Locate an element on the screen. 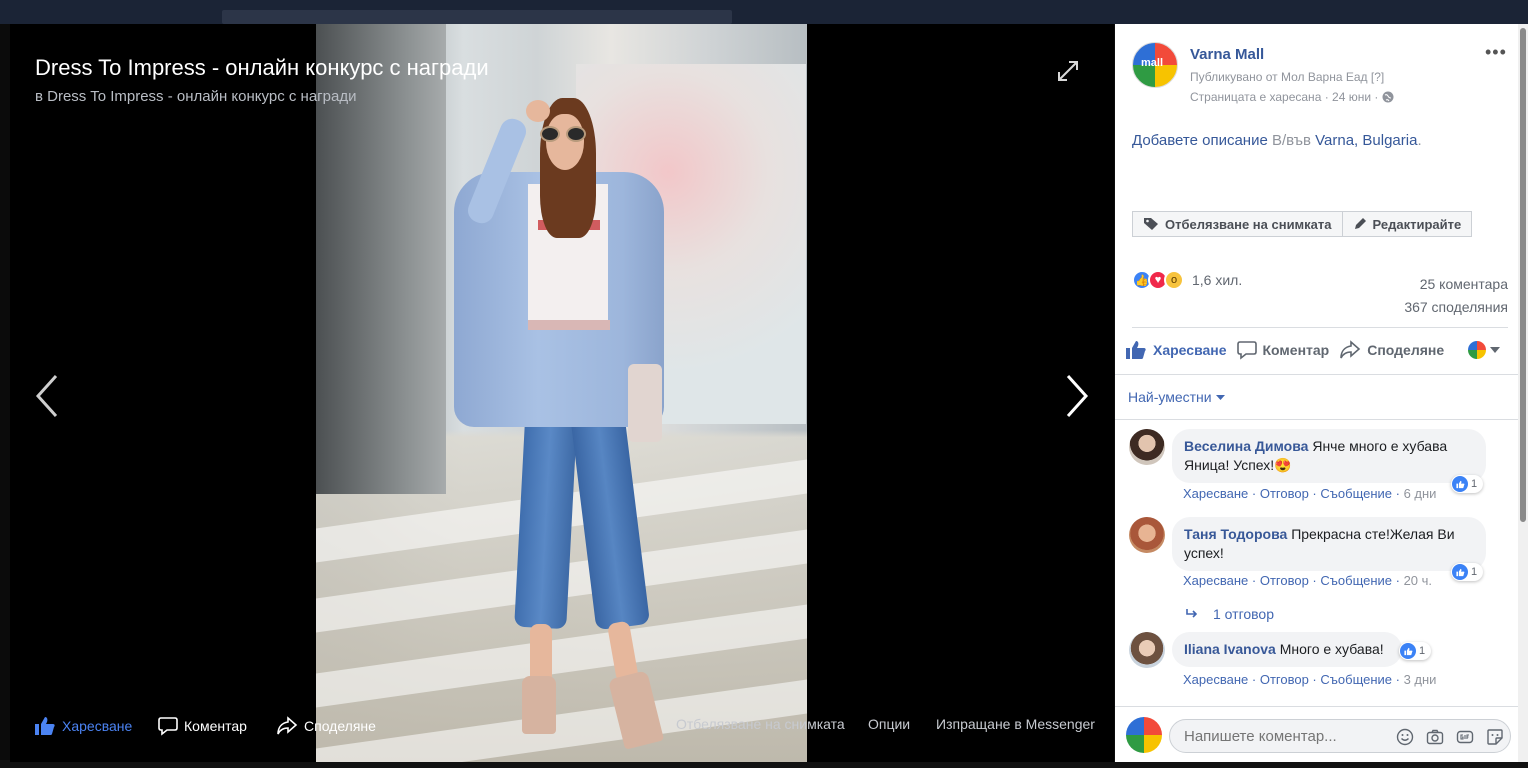  comment-timestamp: 3 дни is located at coordinates (1420, 679).